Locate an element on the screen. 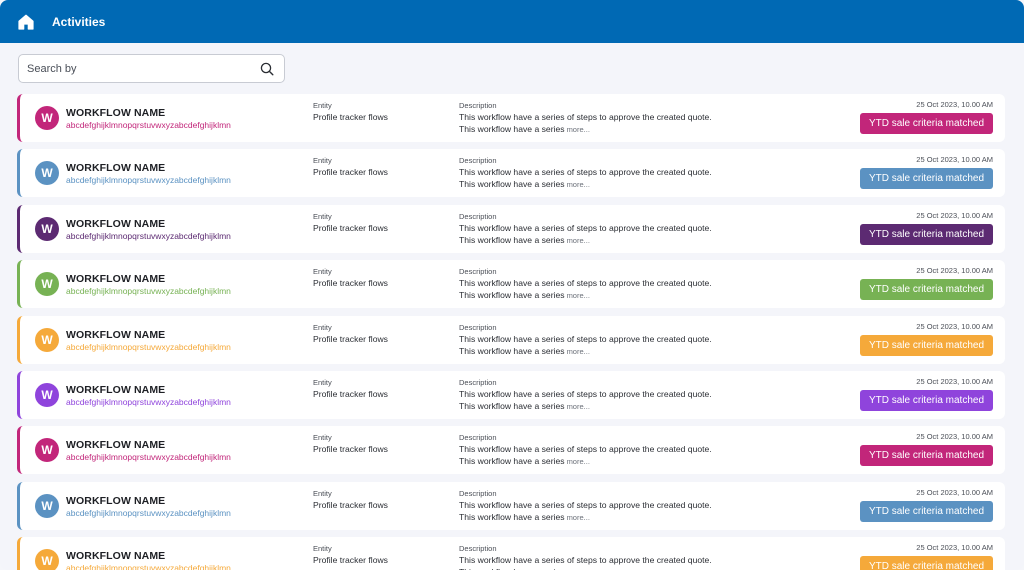 The height and width of the screenshot is (570, 1024). home-icon is located at coordinates (26, 22).